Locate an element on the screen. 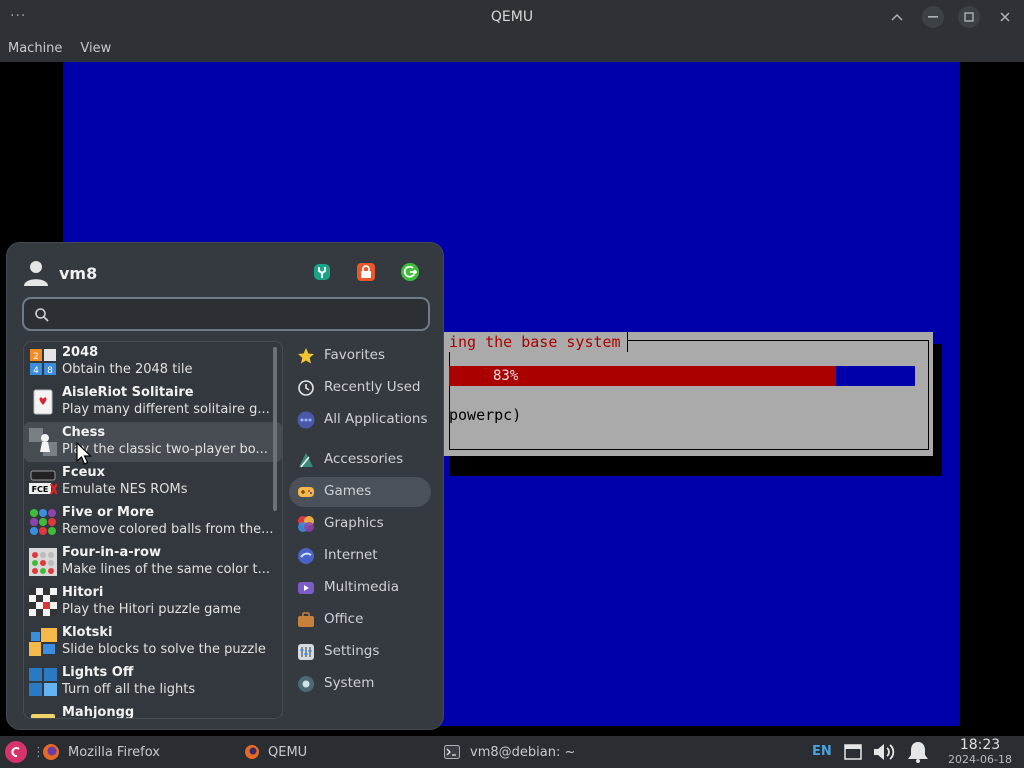  list-item: Hitori Play the Hitori puzzle game is located at coordinates (153, 602).